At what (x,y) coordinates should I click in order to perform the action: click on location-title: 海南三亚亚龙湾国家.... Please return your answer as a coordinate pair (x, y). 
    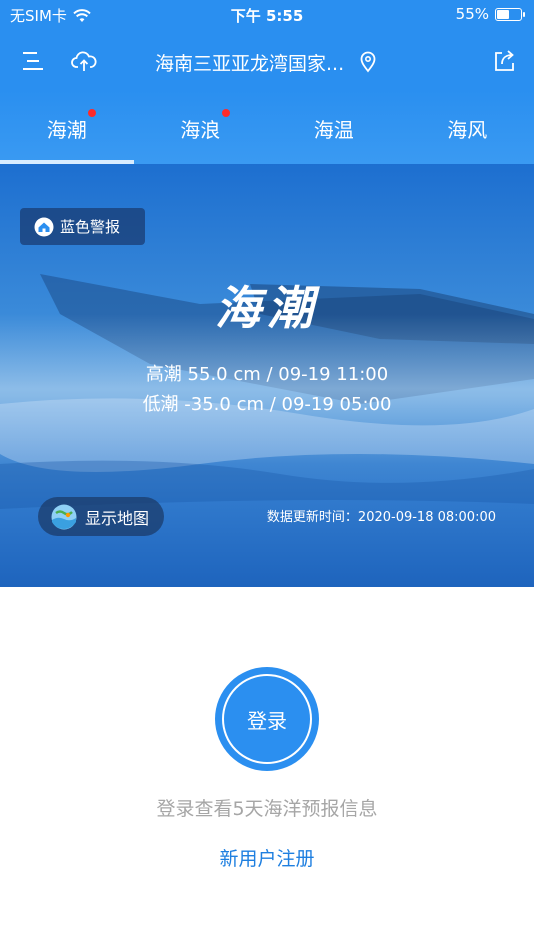
    Looking at the image, I should click on (249, 62).